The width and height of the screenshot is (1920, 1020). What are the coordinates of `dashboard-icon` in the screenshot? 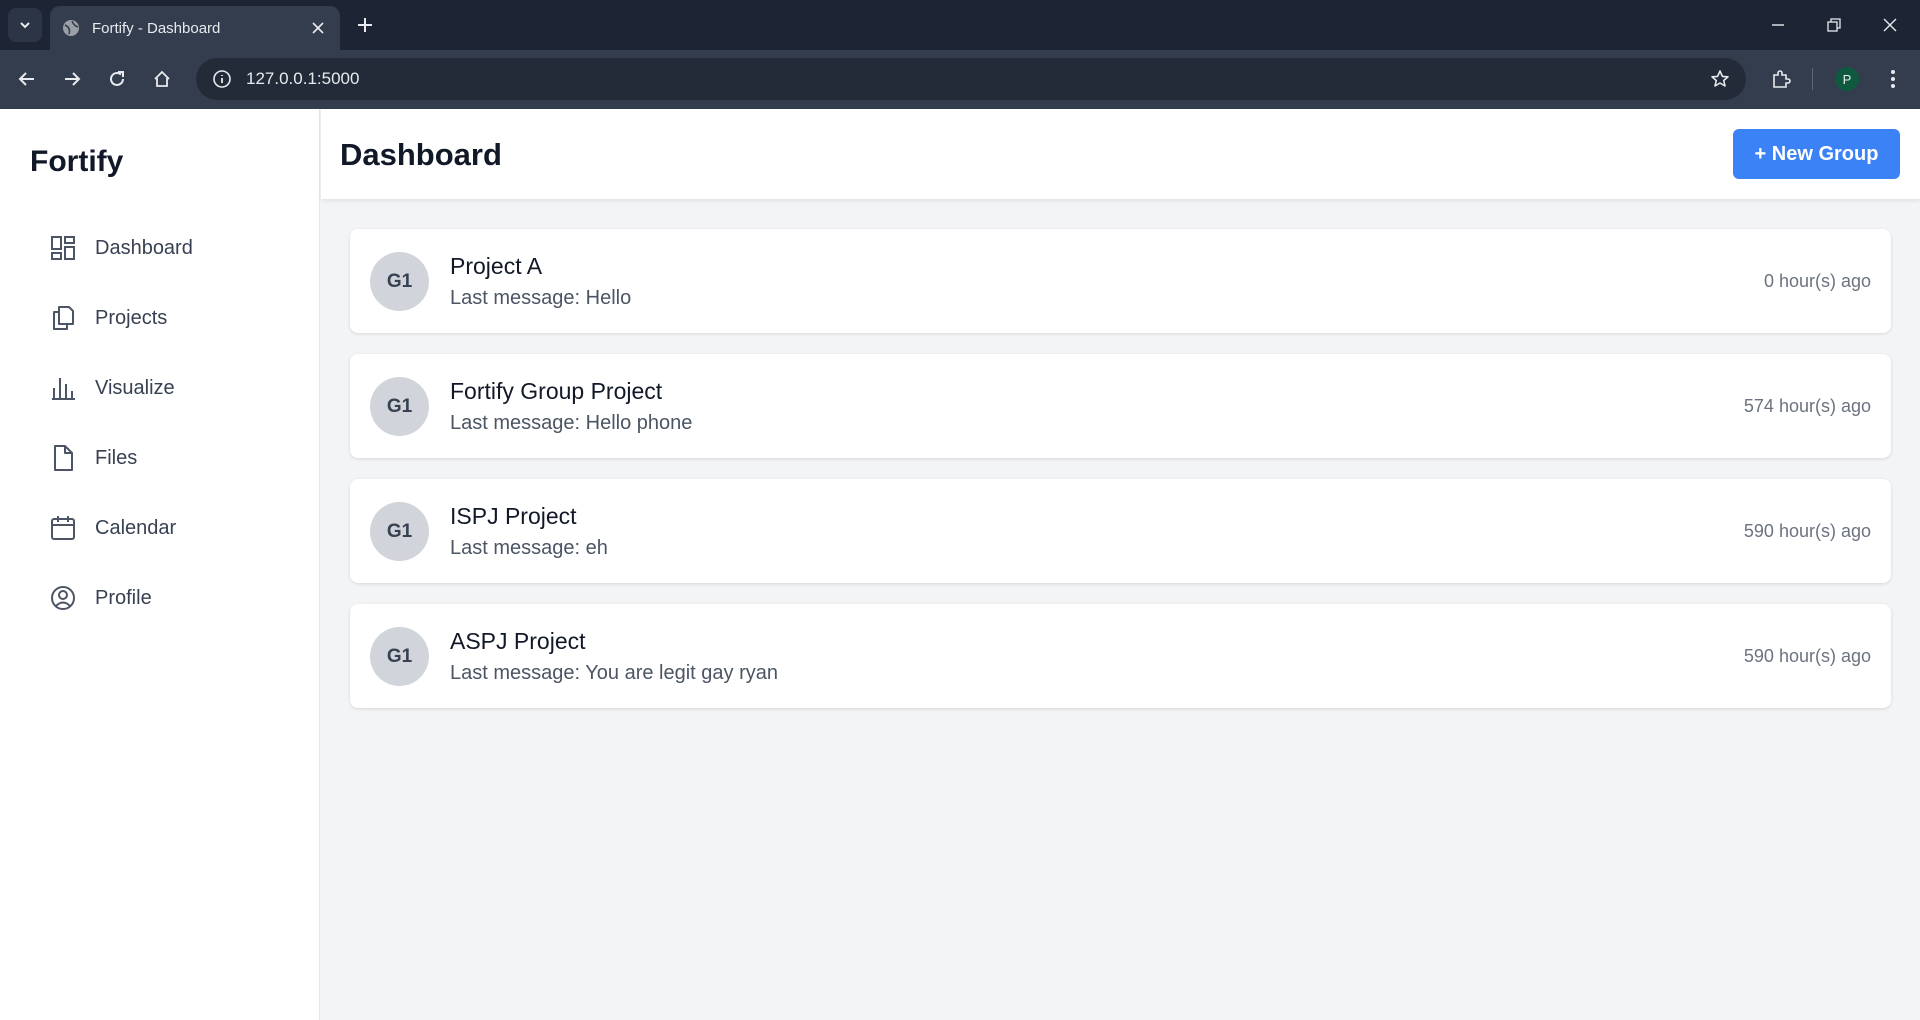 It's located at (63, 248).